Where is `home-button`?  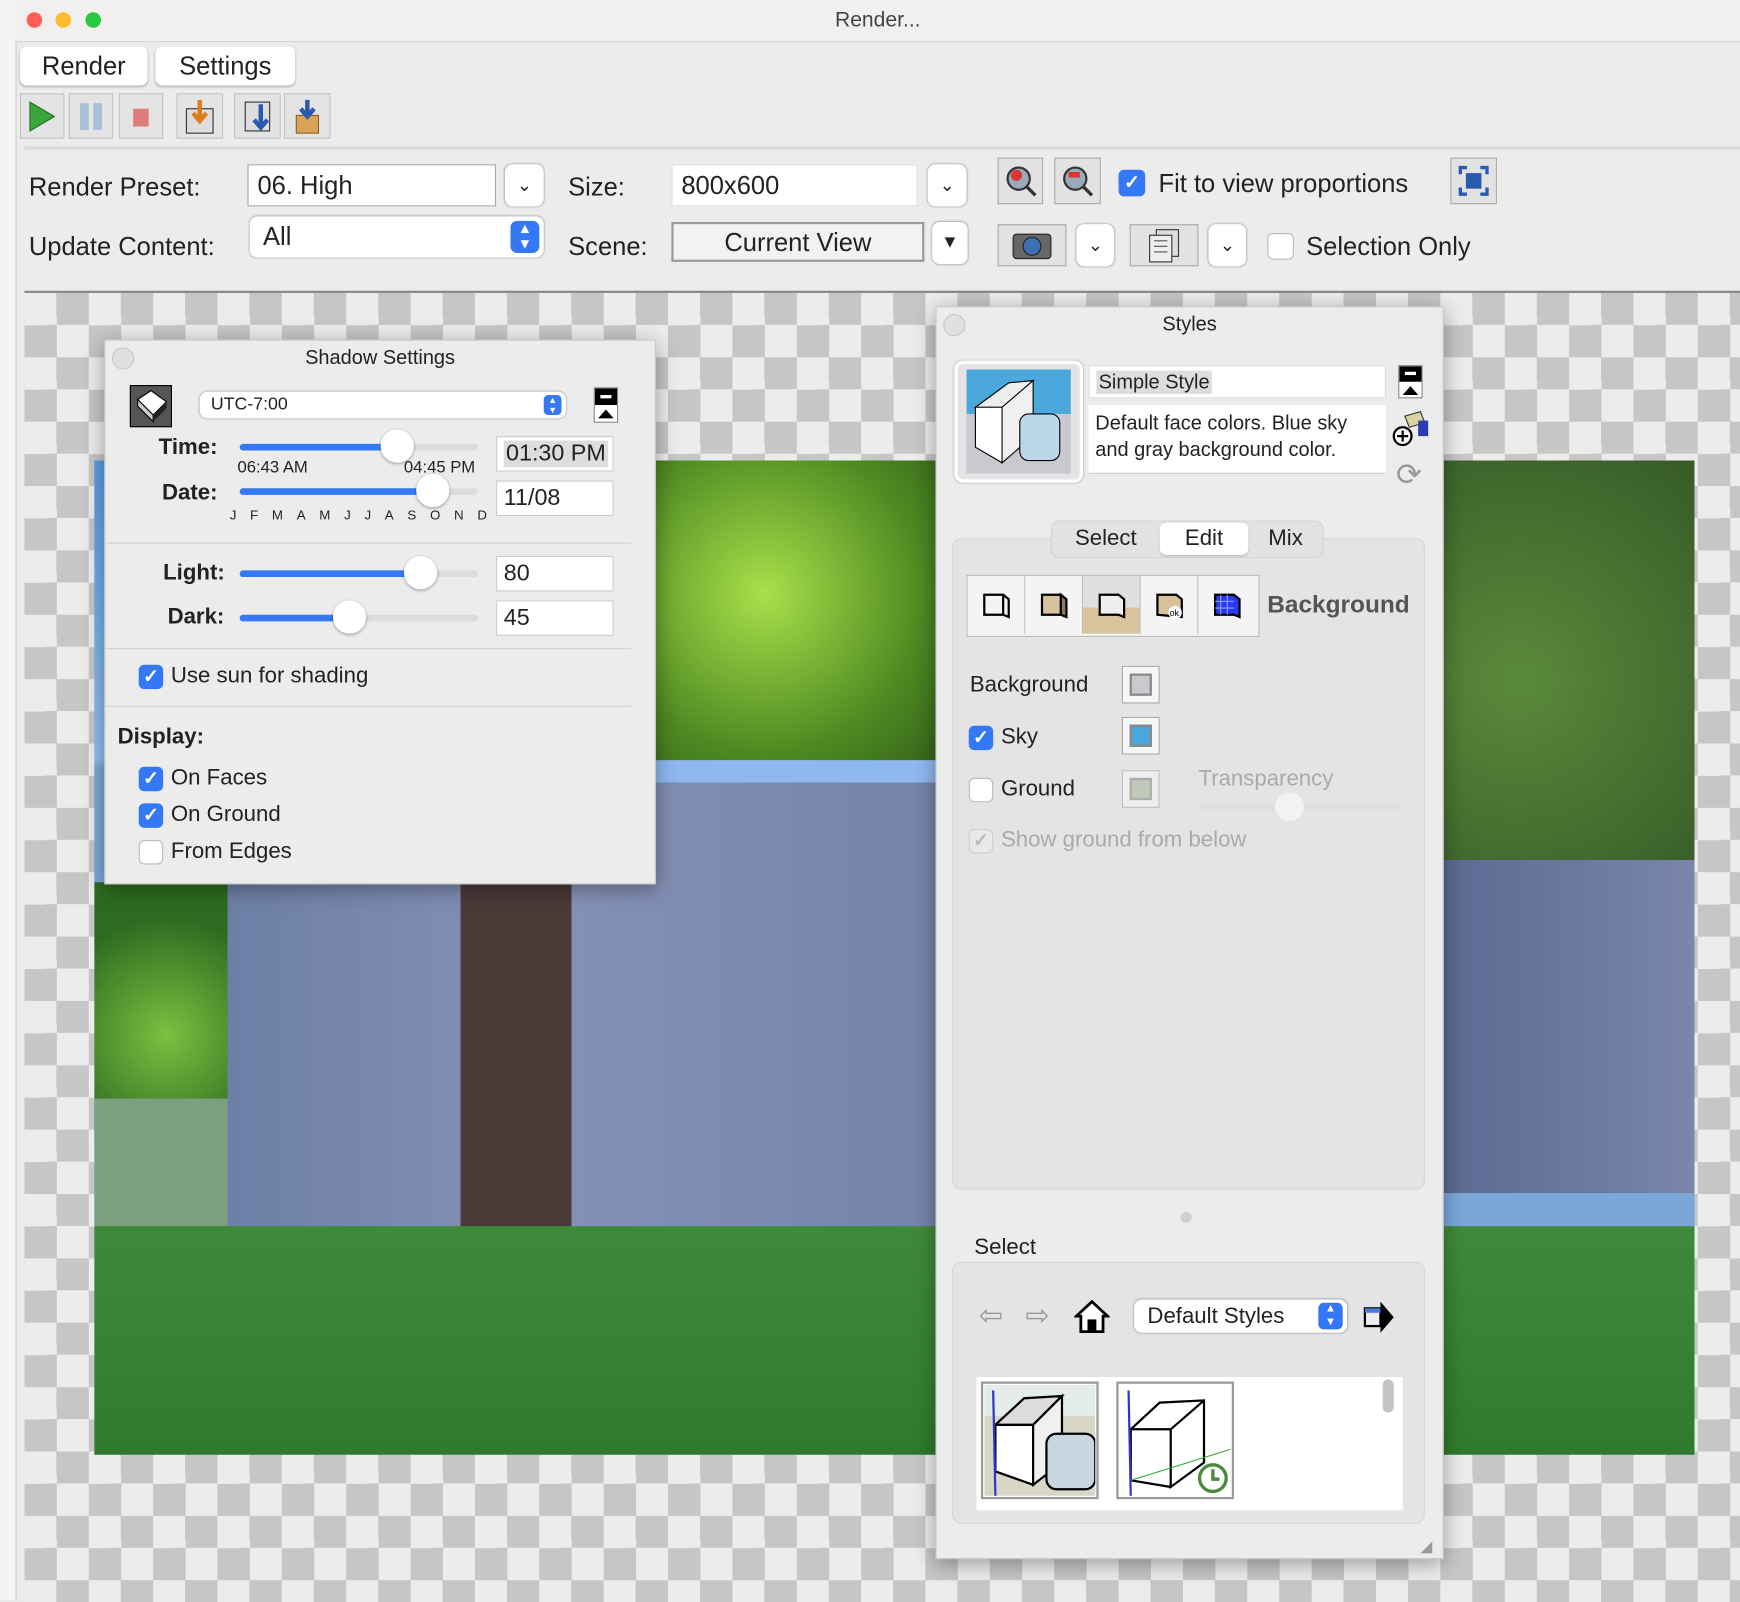 home-button is located at coordinates (1092, 1318).